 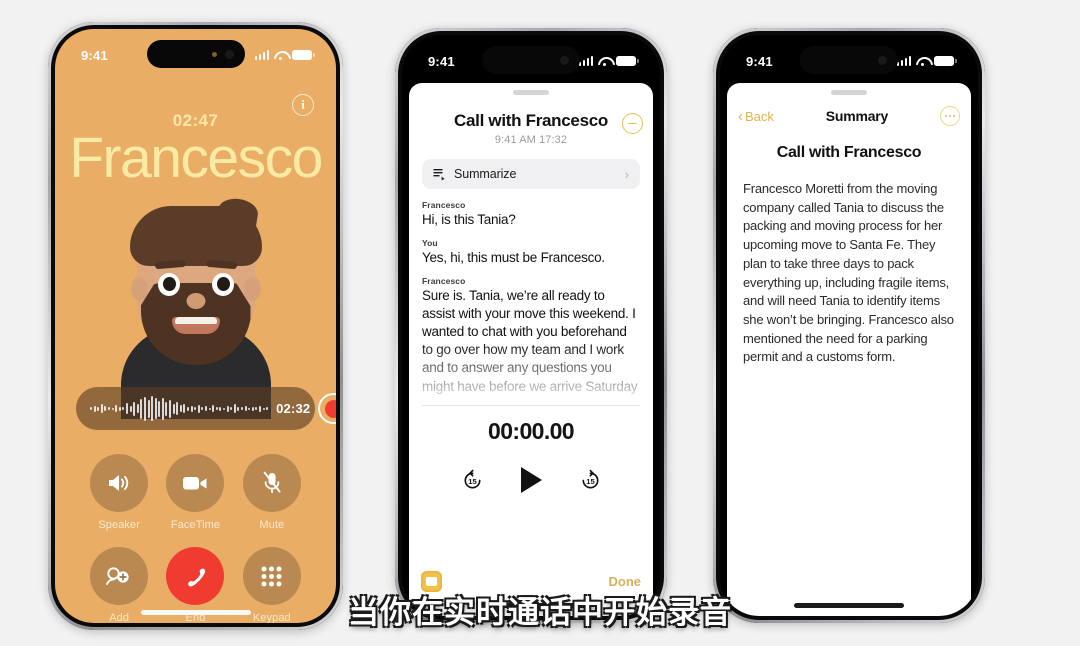 I want to click on caller-name: Francesco, so click(x=196, y=158).